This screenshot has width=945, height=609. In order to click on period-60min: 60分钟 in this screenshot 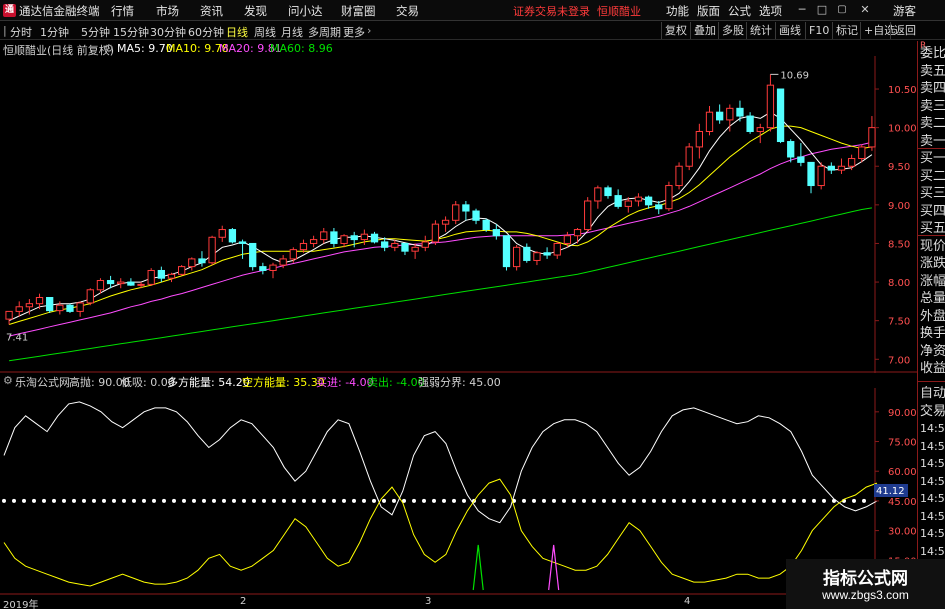, I will do `click(206, 32)`.